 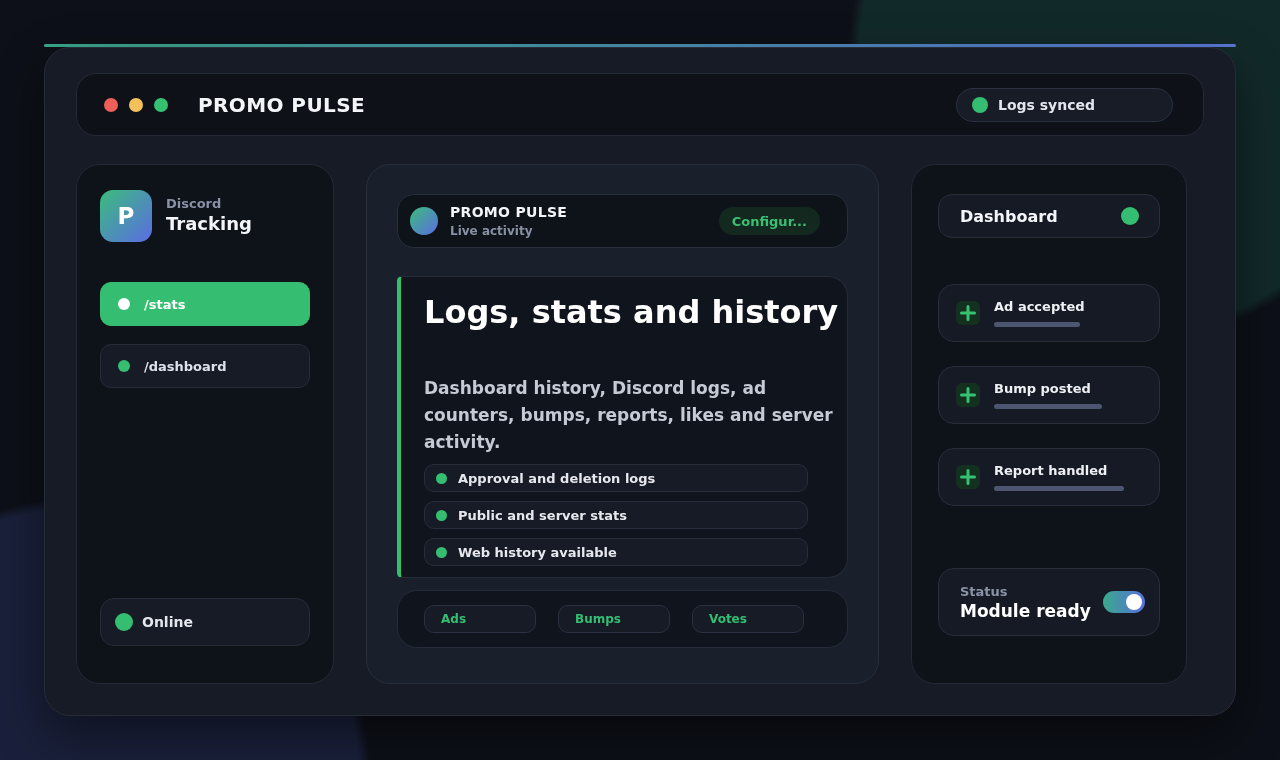 I want to click on sync-status-text: Logs synced, so click(x=1046, y=104).